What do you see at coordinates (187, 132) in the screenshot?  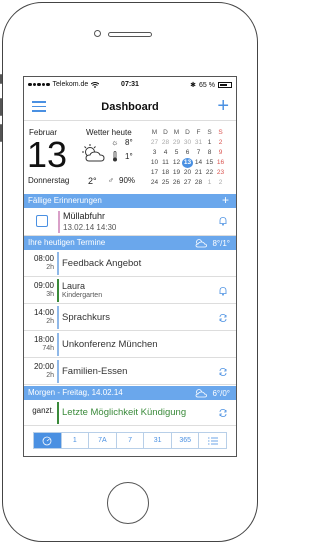 I see `calendar-weekday: D` at bounding box center [187, 132].